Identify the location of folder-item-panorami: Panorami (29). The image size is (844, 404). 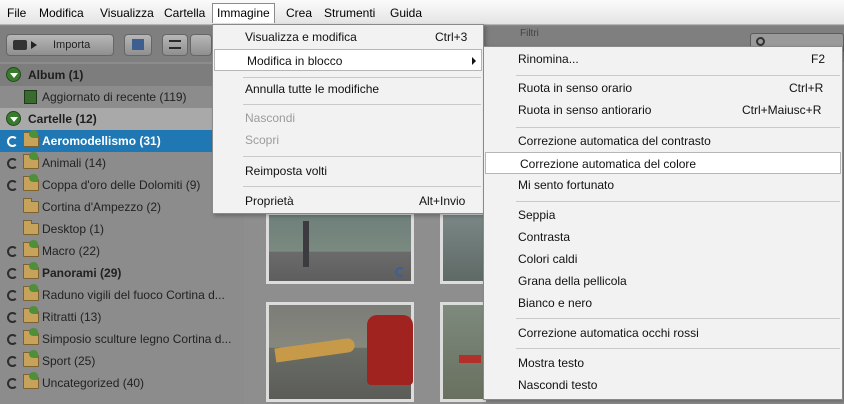
(122, 273).